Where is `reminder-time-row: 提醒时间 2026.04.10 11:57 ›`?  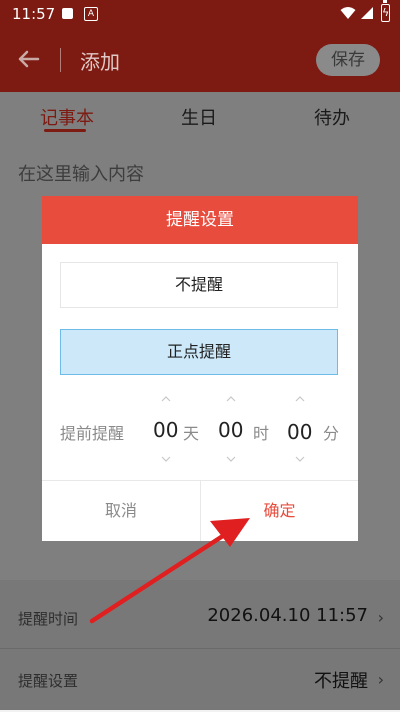
reminder-time-row: 提醒时间 2026.04.10 11:57 › is located at coordinates (200, 619).